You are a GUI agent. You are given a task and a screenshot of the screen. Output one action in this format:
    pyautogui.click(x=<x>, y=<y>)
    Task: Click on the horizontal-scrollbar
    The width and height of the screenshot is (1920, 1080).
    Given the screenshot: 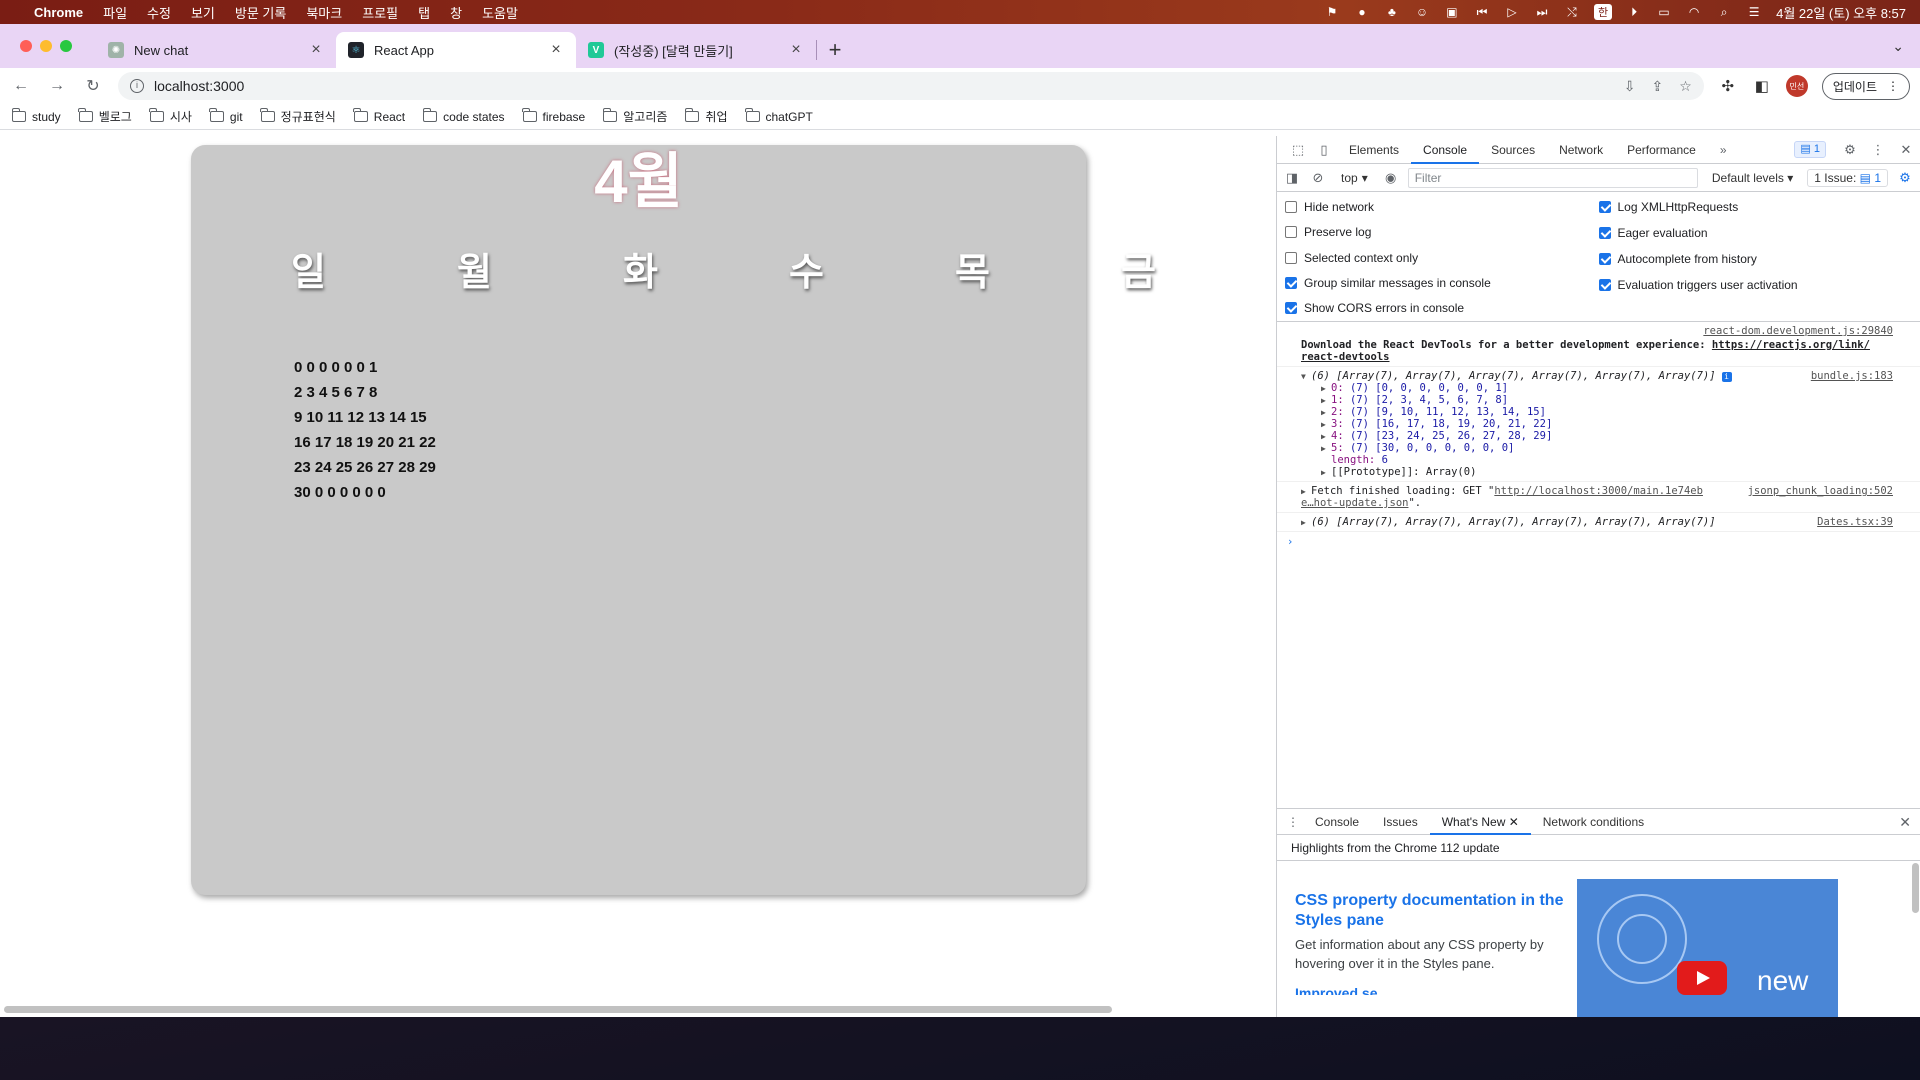 What is the action you would take?
    pyautogui.click(x=558, y=1009)
    